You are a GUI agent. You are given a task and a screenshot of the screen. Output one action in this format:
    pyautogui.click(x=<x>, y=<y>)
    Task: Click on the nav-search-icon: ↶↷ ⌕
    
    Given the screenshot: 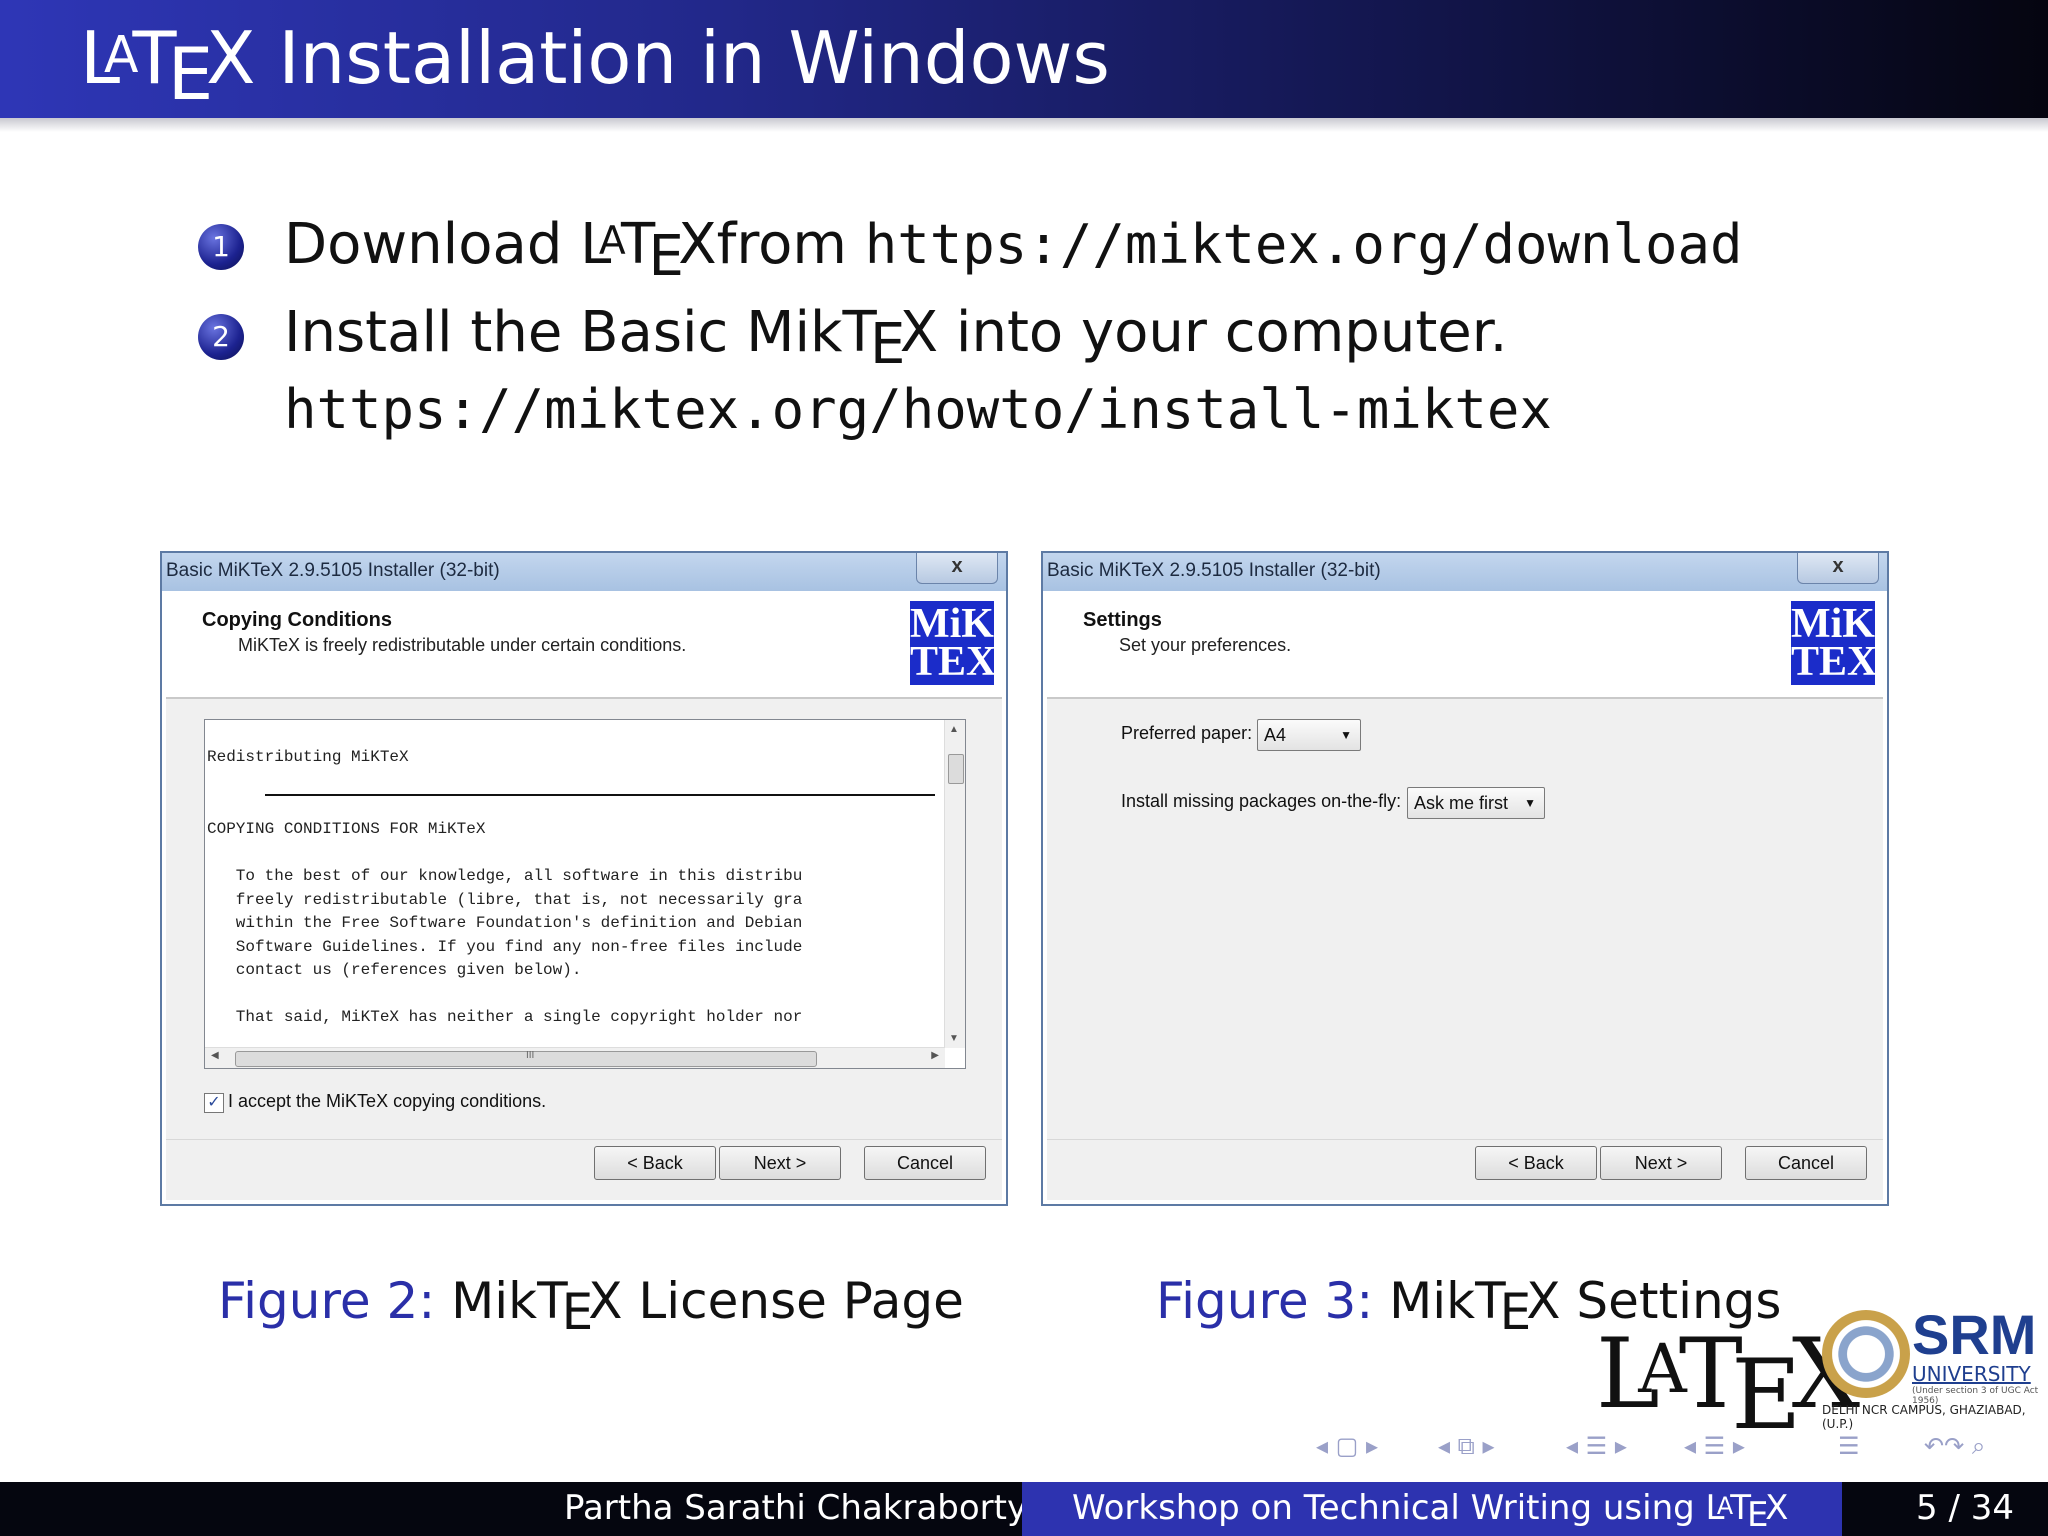 What is the action you would take?
    pyautogui.click(x=1954, y=1446)
    